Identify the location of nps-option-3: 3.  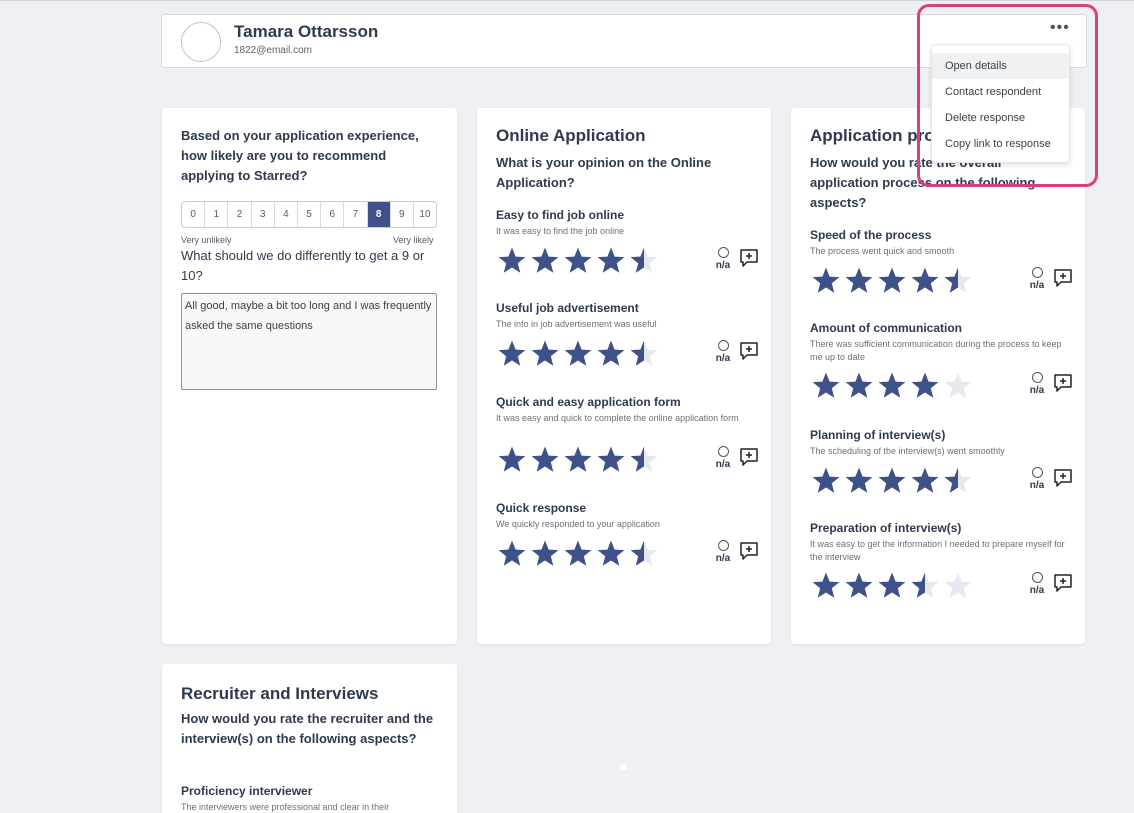
(263, 214).